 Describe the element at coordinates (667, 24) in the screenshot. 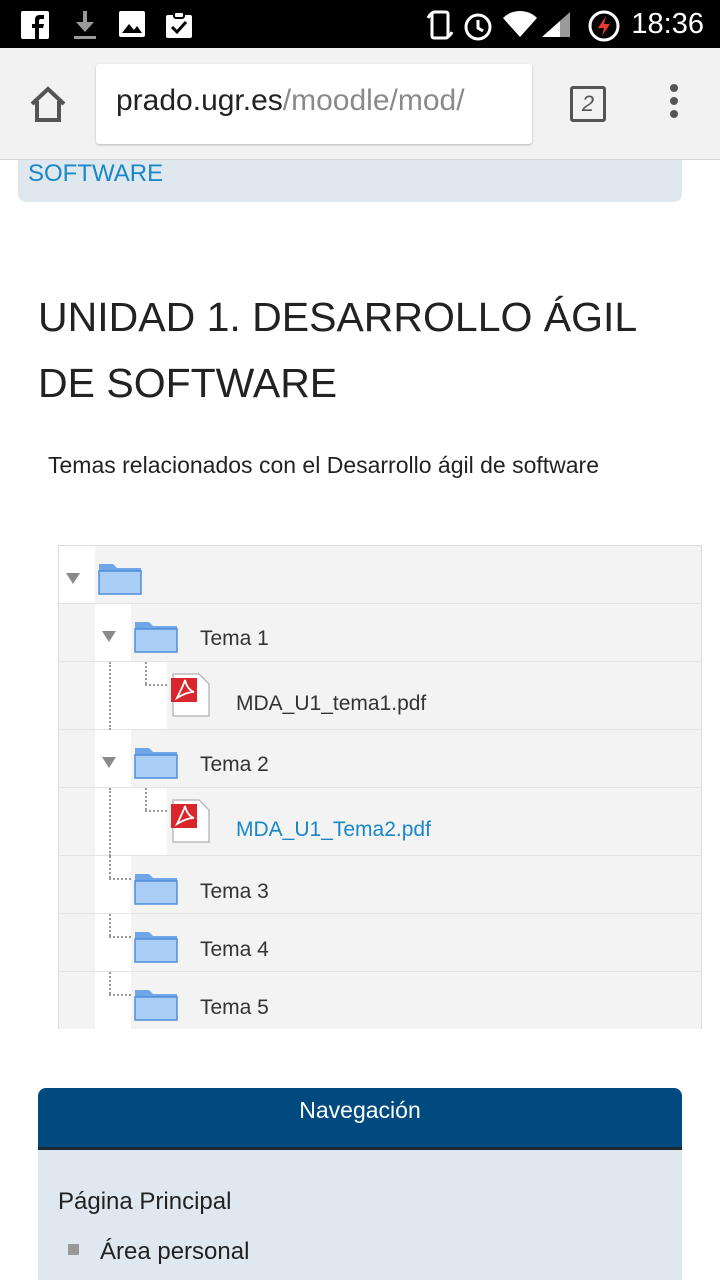

I see `clock: 18:36` at that location.